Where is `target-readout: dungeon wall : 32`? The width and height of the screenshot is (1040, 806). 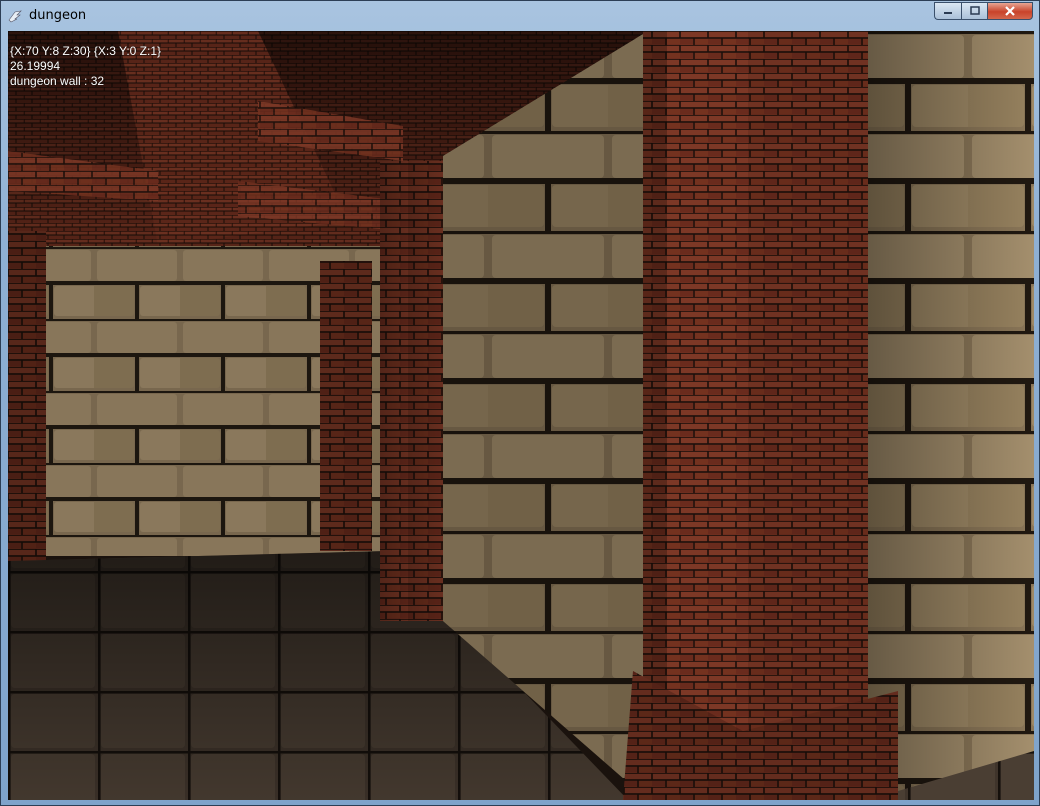 target-readout: dungeon wall : 32 is located at coordinates (57, 81).